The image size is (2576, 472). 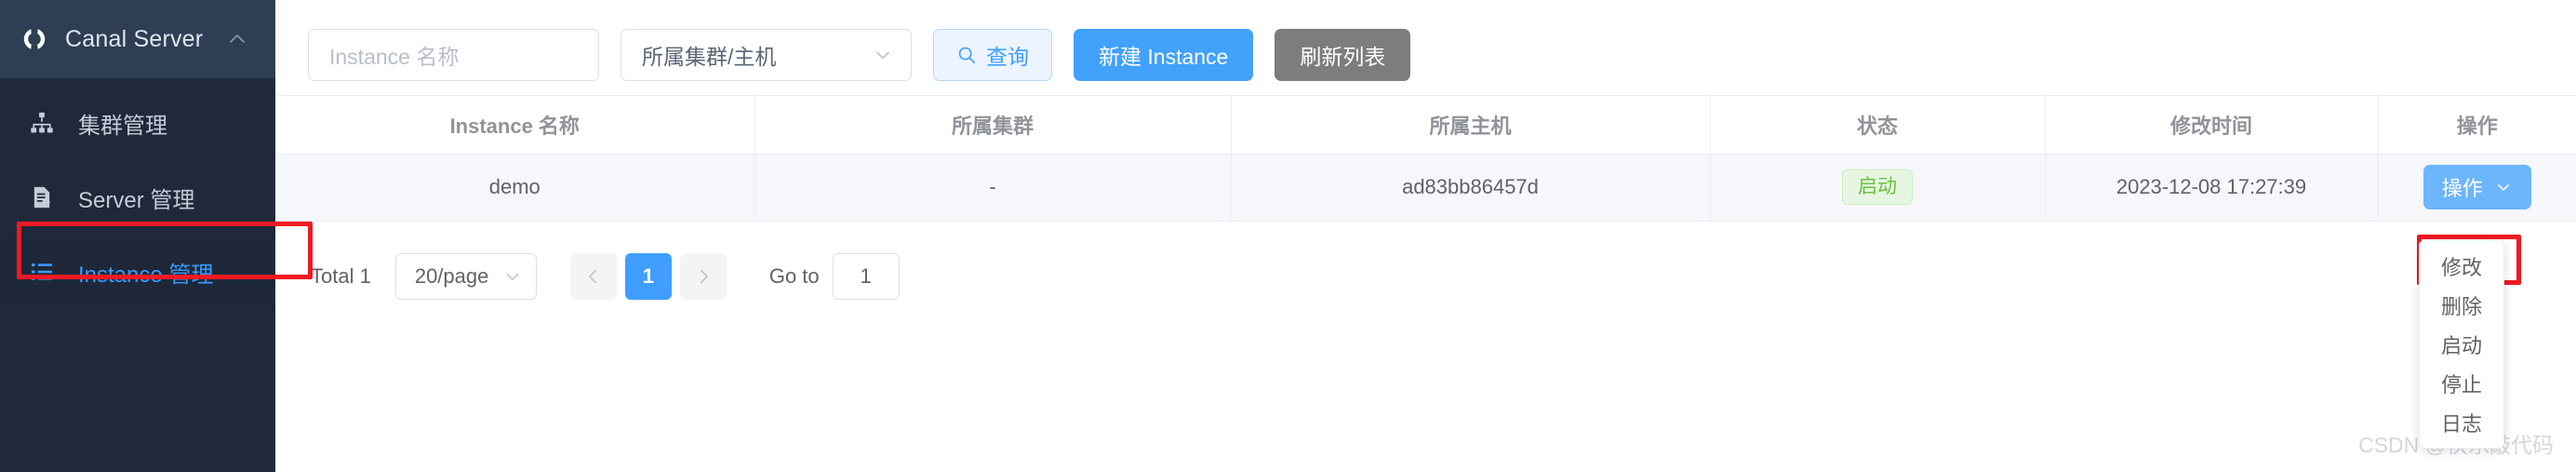 I want to click on sidebar-item-label: Instance 管理, so click(x=146, y=275).